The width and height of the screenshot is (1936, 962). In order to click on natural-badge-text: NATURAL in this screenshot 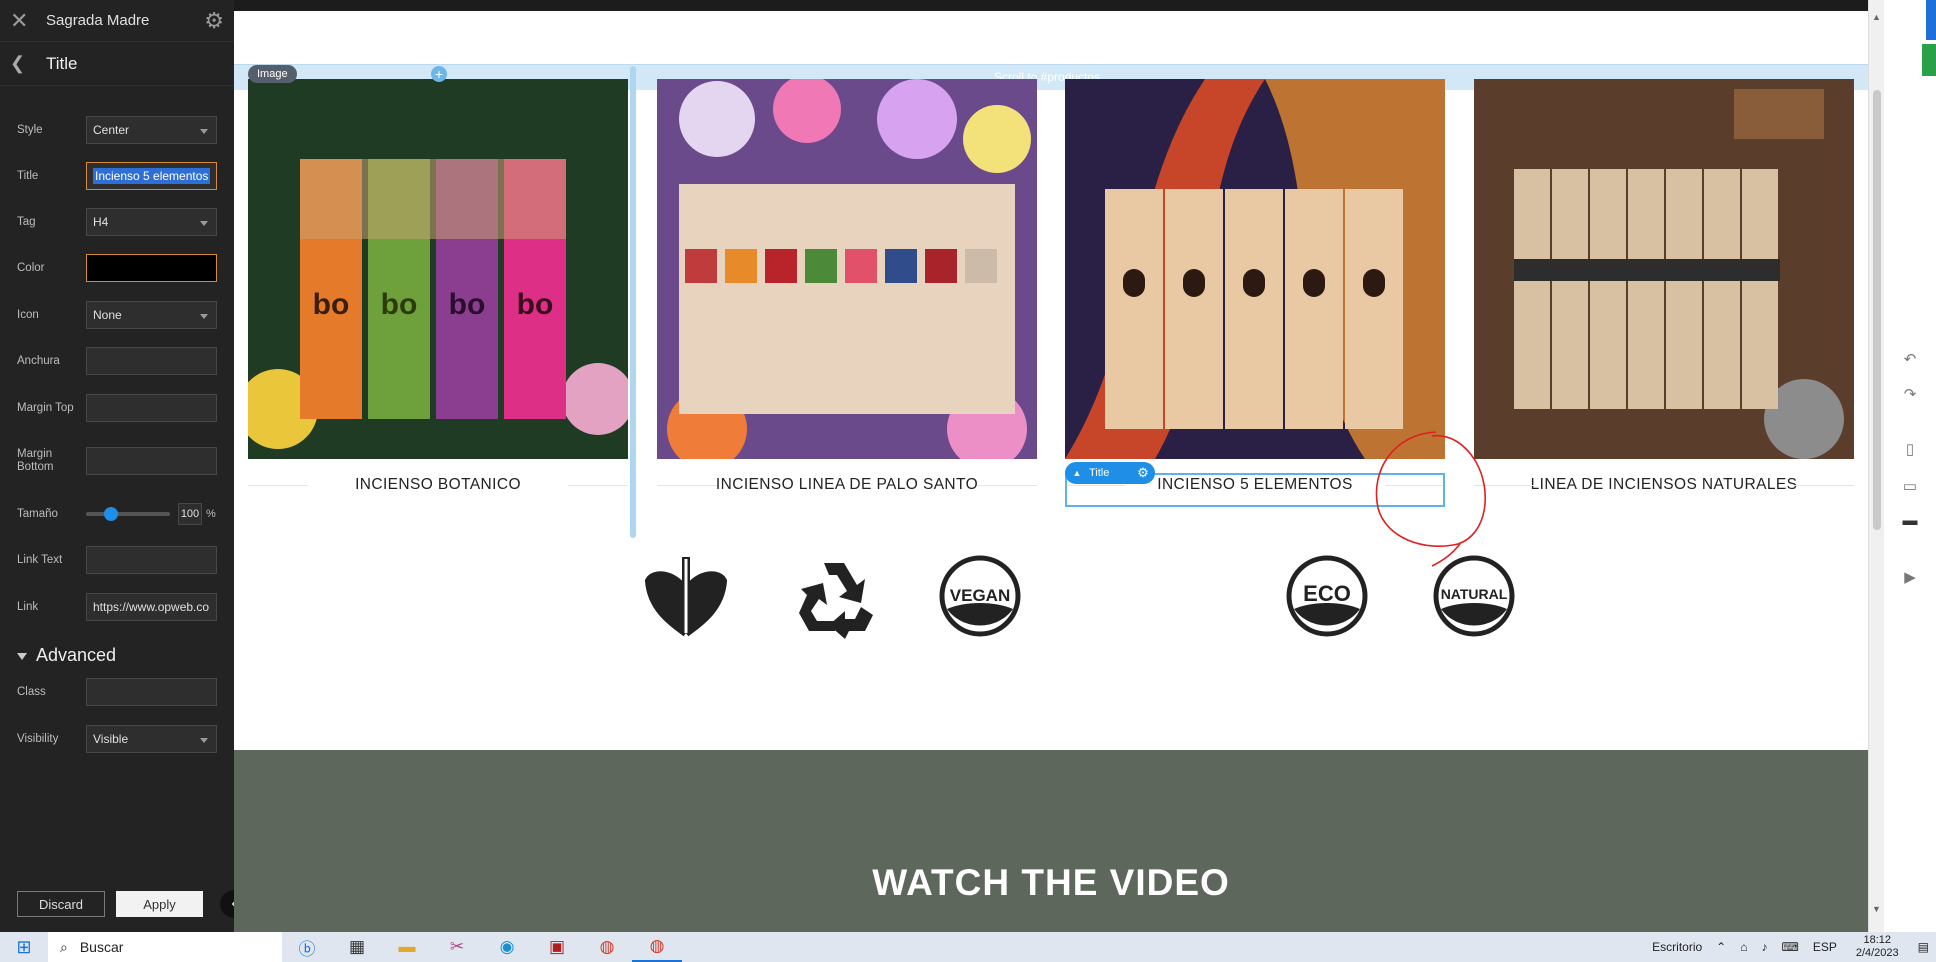, I will do `click(1474, 594)`.